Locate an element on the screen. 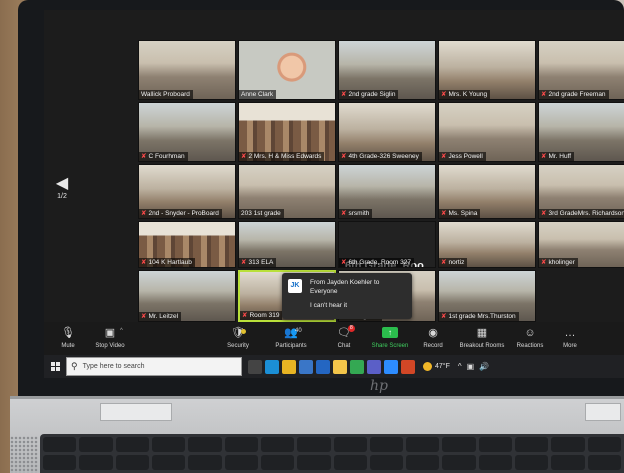 Image resolution: width=624 pixels, height=473 pixels. video-tile: 203 1st grade is located at coordinates (287, 191).